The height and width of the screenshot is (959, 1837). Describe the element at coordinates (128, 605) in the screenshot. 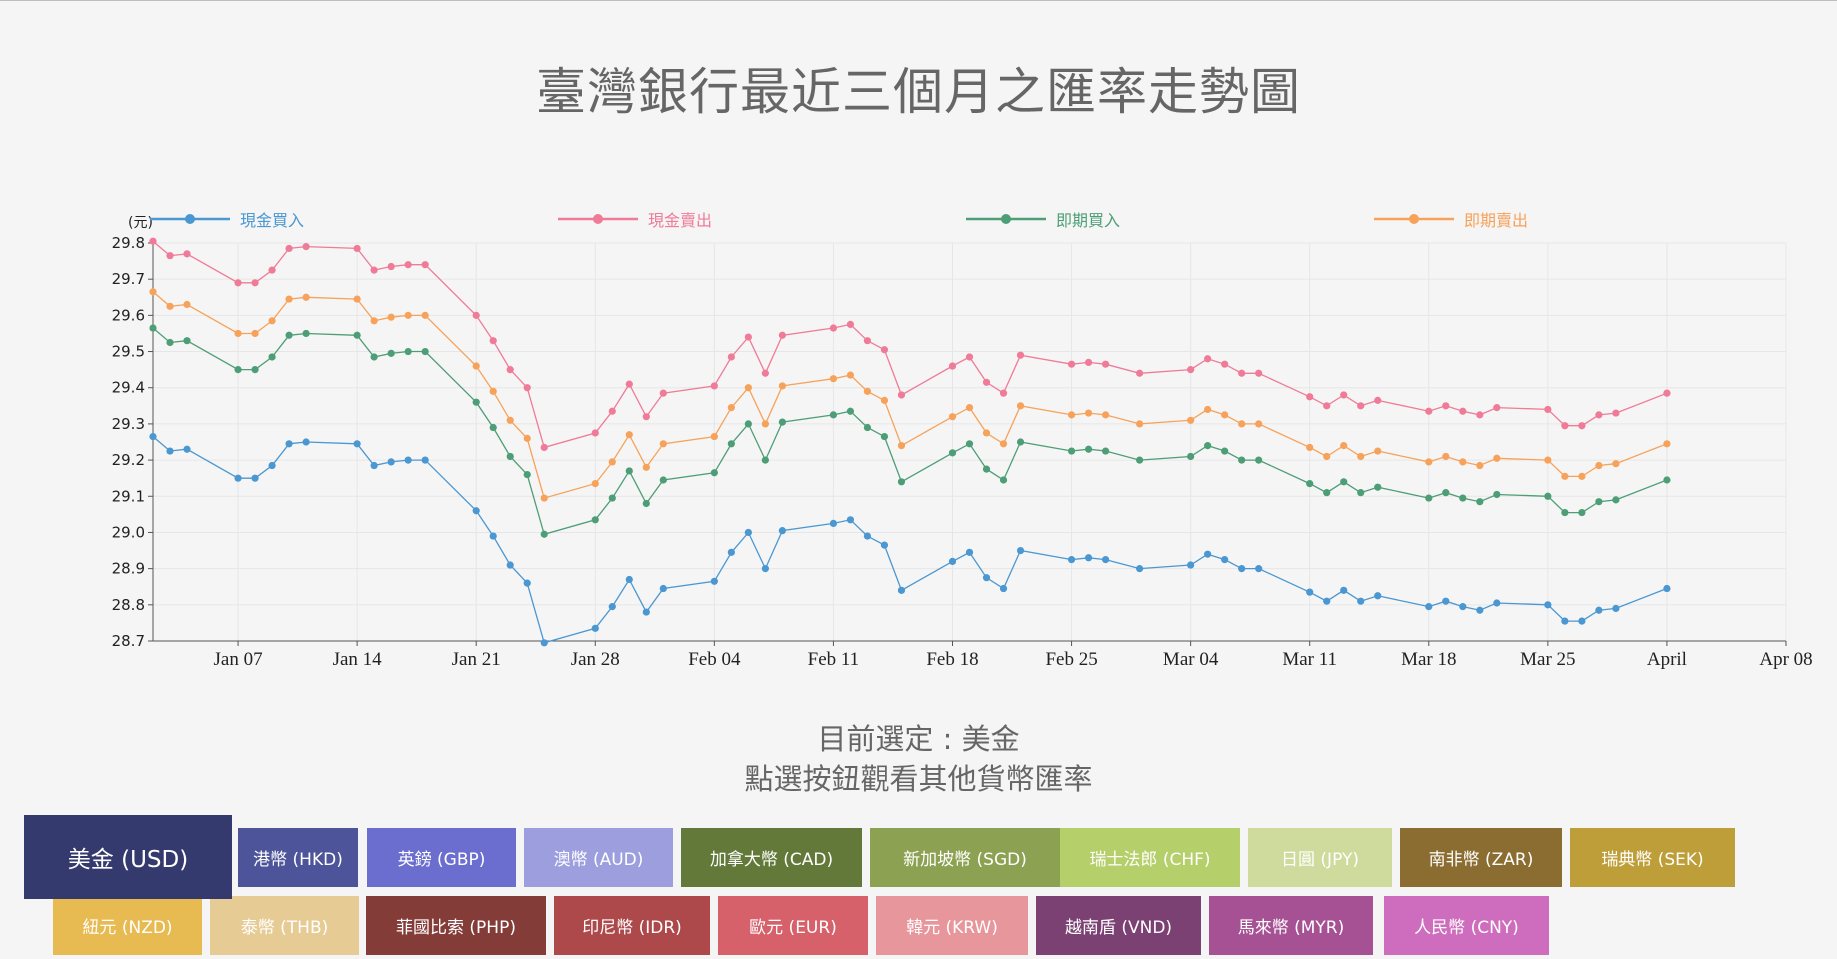

I see `y-tick-label: 28.8` at that location.